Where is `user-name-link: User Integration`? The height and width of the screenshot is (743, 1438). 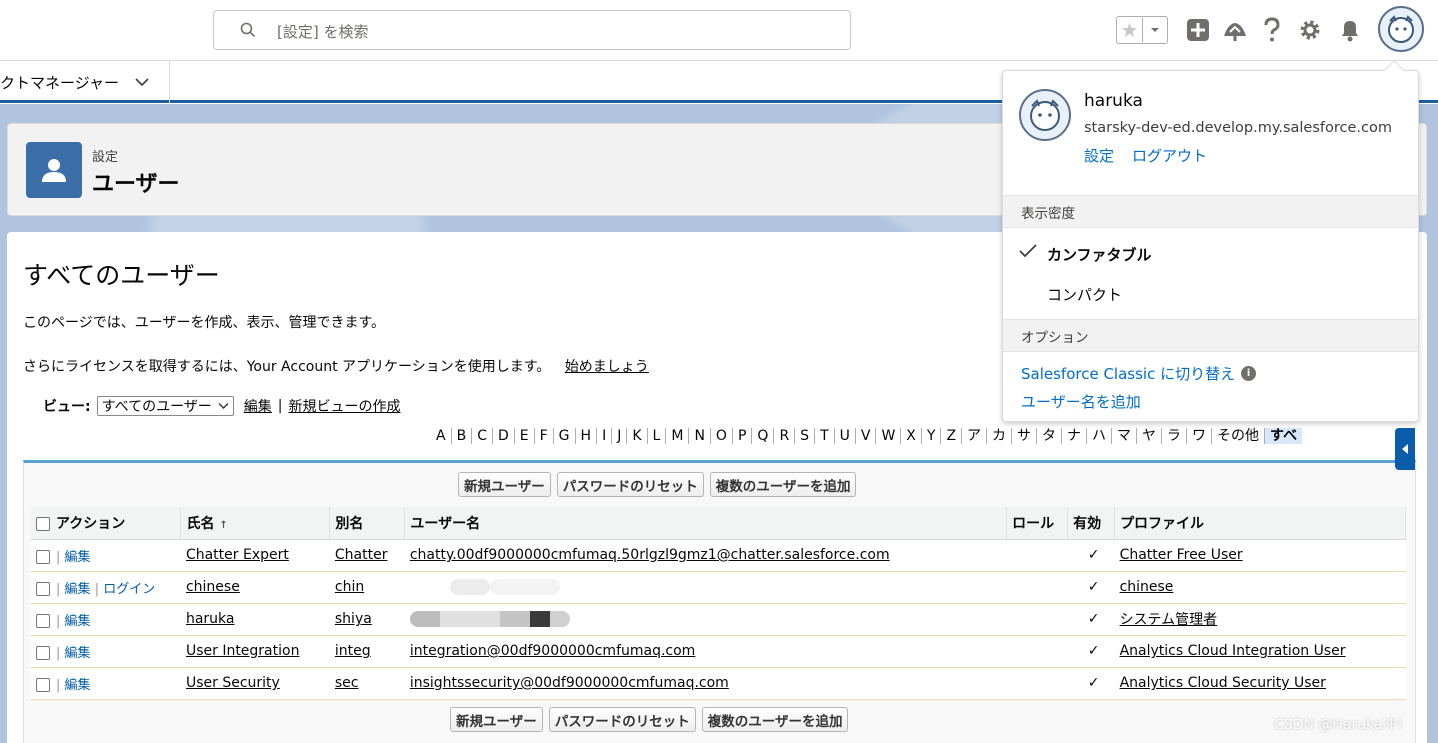 user-name-link: User Integration is located at coordinates (243, 651).